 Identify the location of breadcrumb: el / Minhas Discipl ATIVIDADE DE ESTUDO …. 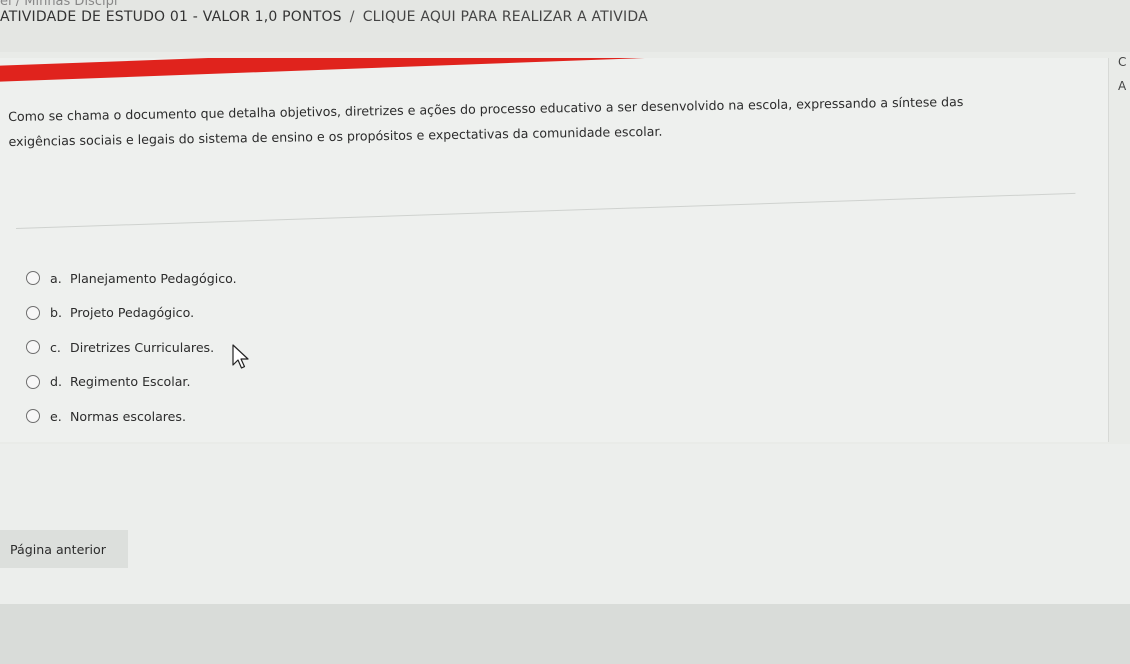
(565, 26).